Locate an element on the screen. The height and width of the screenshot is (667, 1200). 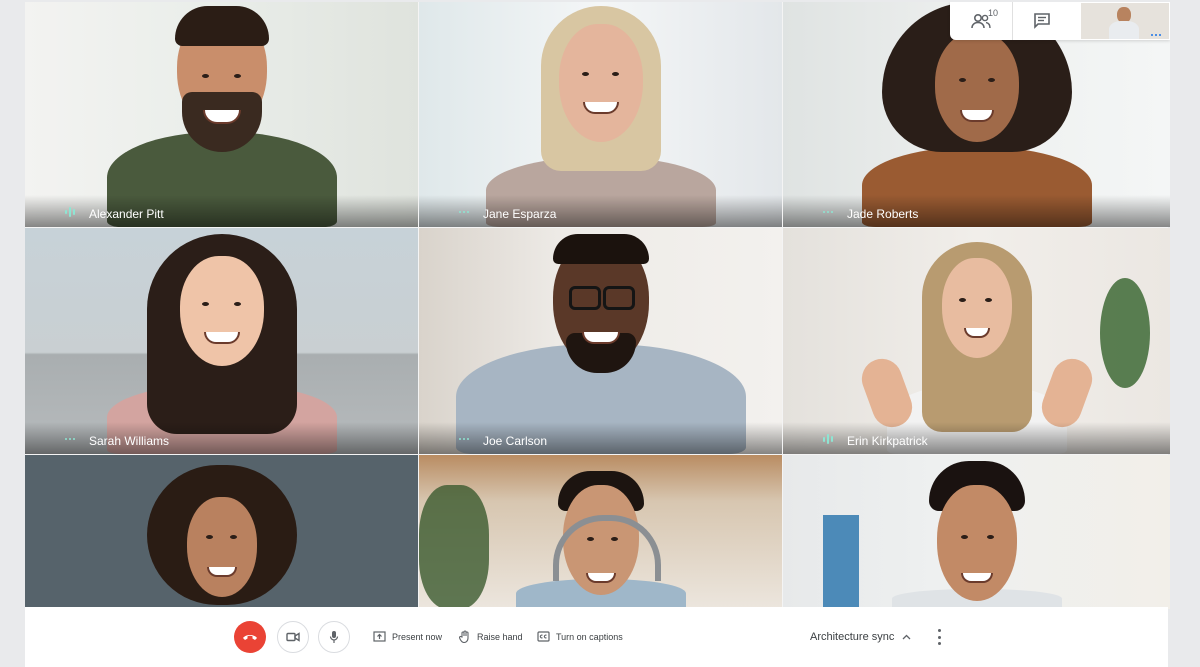
chevron-up-icon is located at coordinates (906, 637).